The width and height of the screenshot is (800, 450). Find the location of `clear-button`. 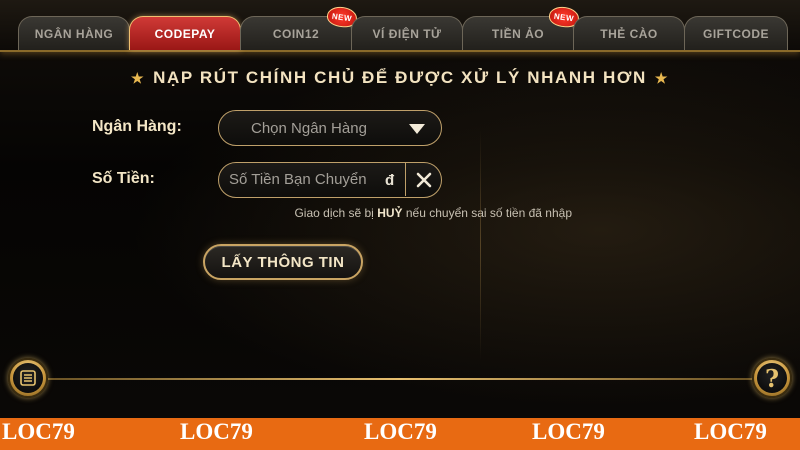

clear-button is located at coordinates (423, 179).